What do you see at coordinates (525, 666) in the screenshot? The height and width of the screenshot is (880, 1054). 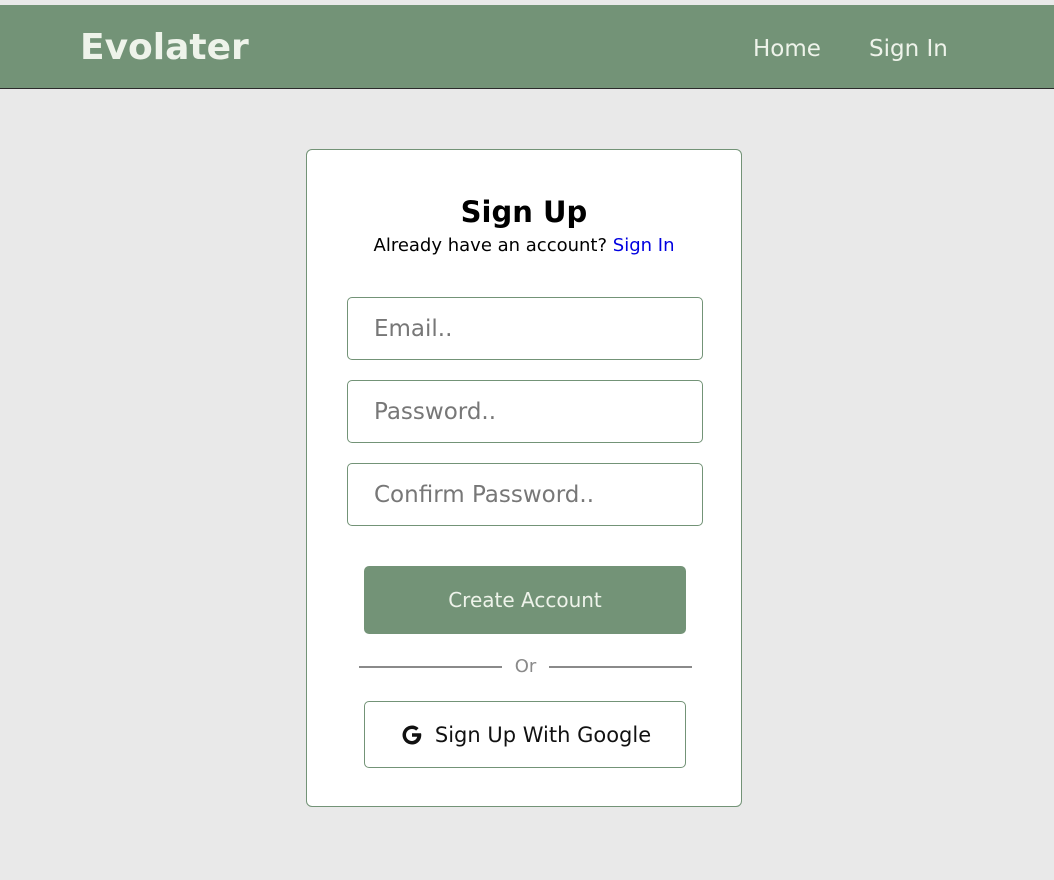 I see `divider-or-text: Or` at bounding box center [525, 666].